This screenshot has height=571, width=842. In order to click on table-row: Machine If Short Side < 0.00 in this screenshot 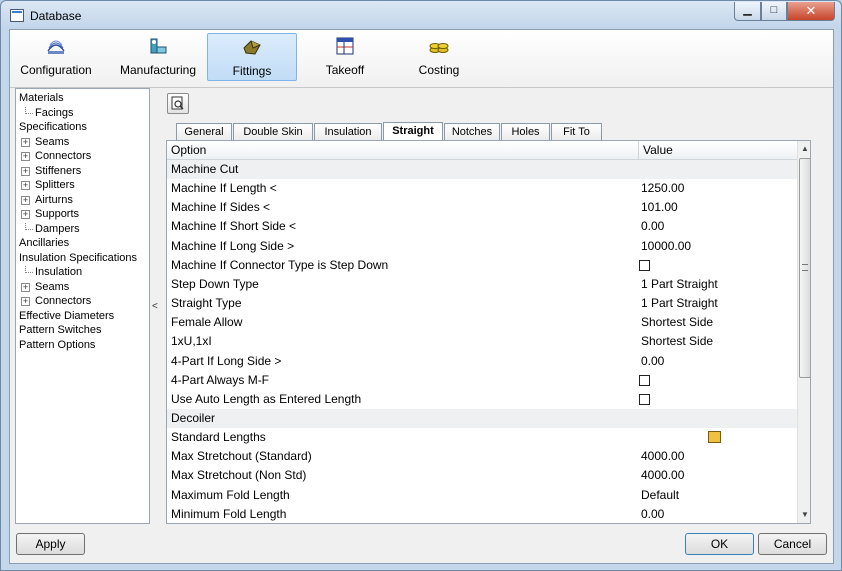, I will do `click(482, 226)`.